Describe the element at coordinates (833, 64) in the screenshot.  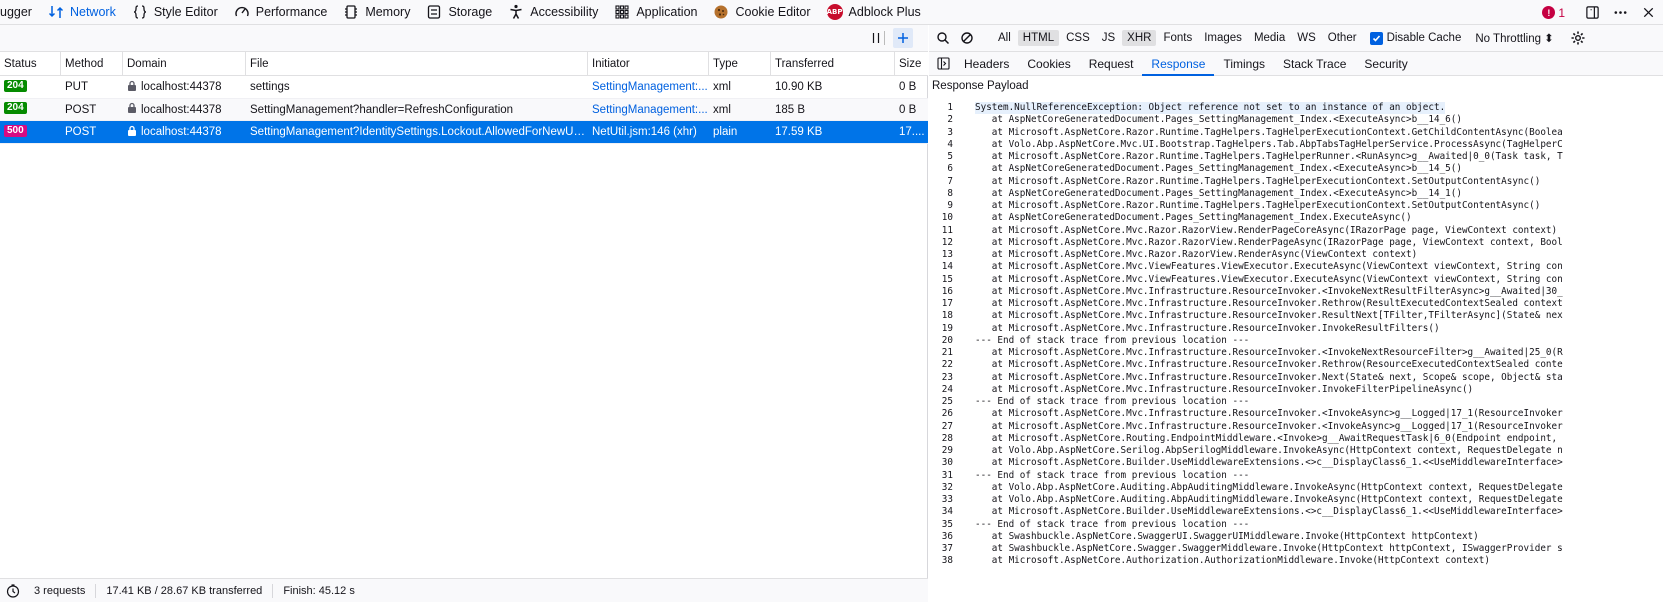
I see `column-transferred: Transferred` at that location.